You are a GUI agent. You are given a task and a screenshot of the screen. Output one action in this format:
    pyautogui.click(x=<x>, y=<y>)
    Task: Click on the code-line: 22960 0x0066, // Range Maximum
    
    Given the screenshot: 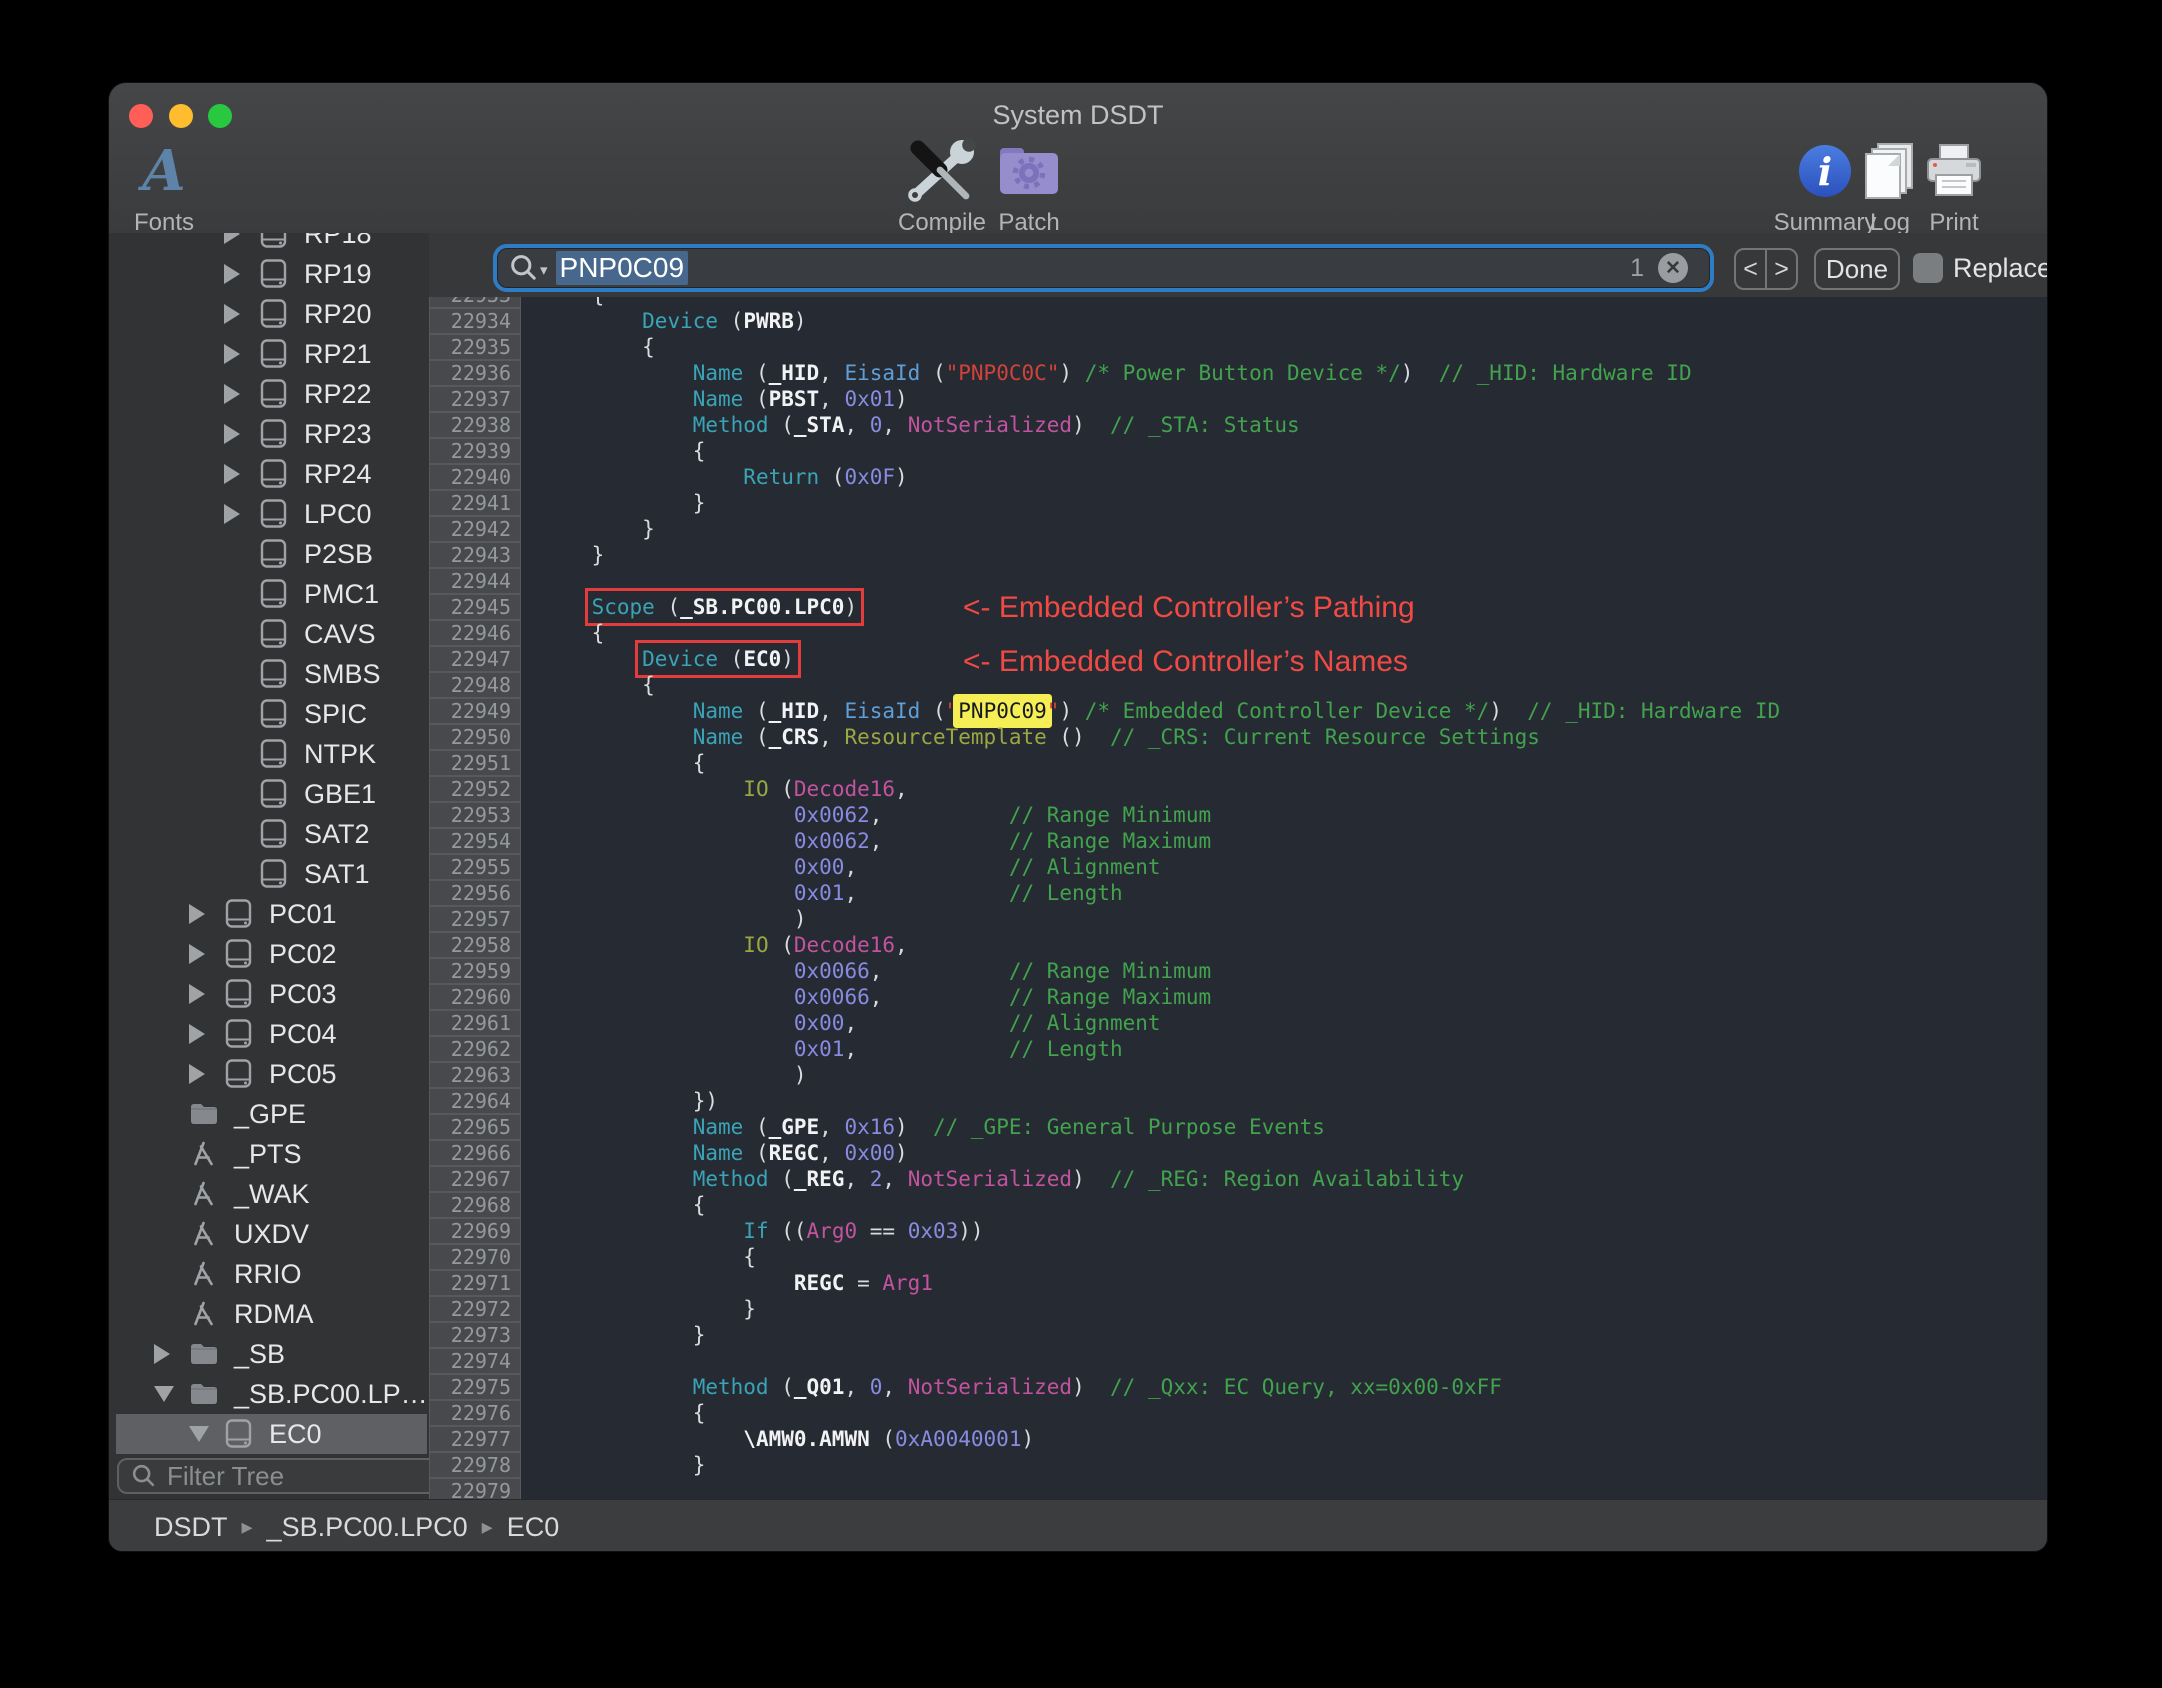 What is the action you would take?
    pyautogui.click(x=1238, y=997)
    